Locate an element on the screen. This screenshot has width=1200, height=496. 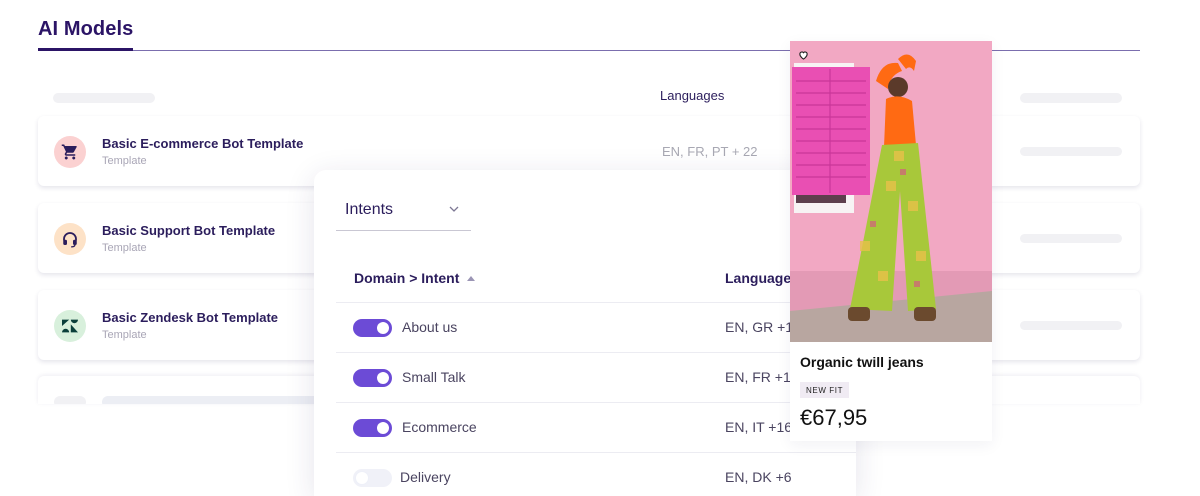
column-header-domain-intent: Domain > Intent is located at coordinates (415, 278).